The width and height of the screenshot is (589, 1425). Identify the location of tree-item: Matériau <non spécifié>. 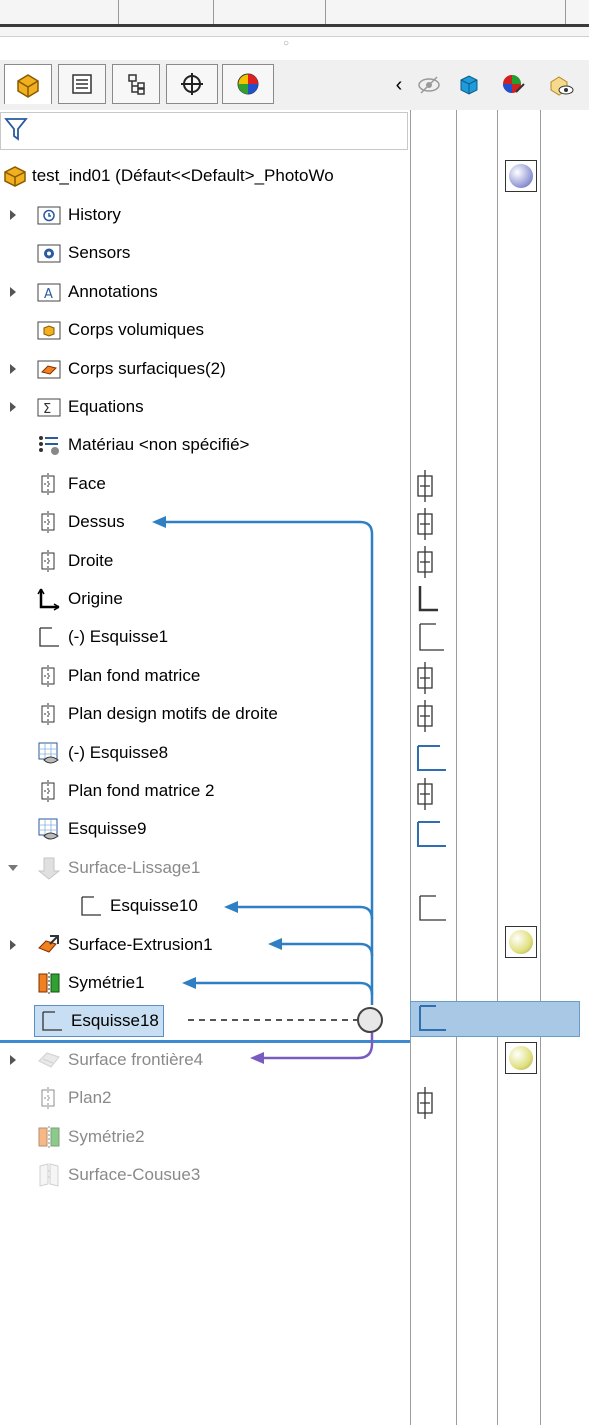
(142, 445).